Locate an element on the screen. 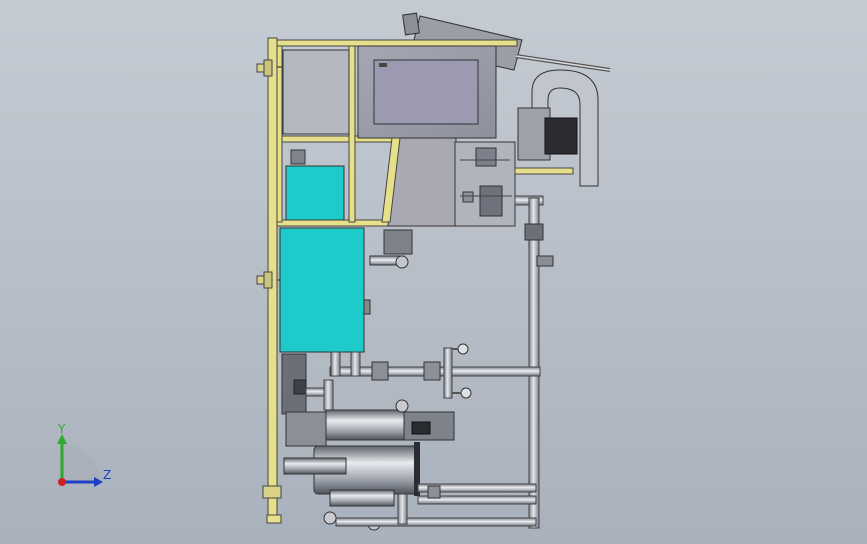 The width and height of the screenshot is (867, 544). electrical-panel is located at coordinates (485, 184).